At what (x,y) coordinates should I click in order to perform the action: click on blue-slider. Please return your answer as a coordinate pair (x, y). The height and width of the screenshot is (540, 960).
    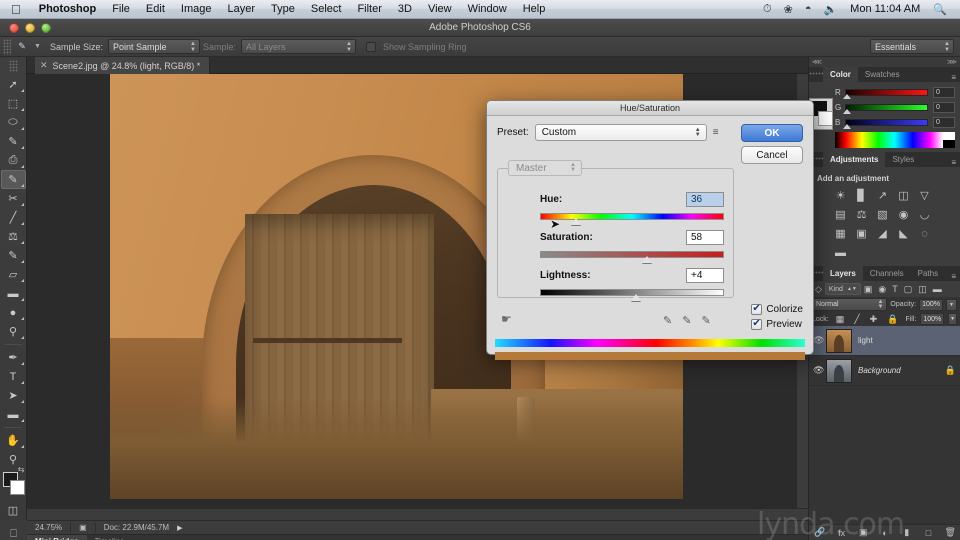
    Looking at the image, I should click on (885, 124).